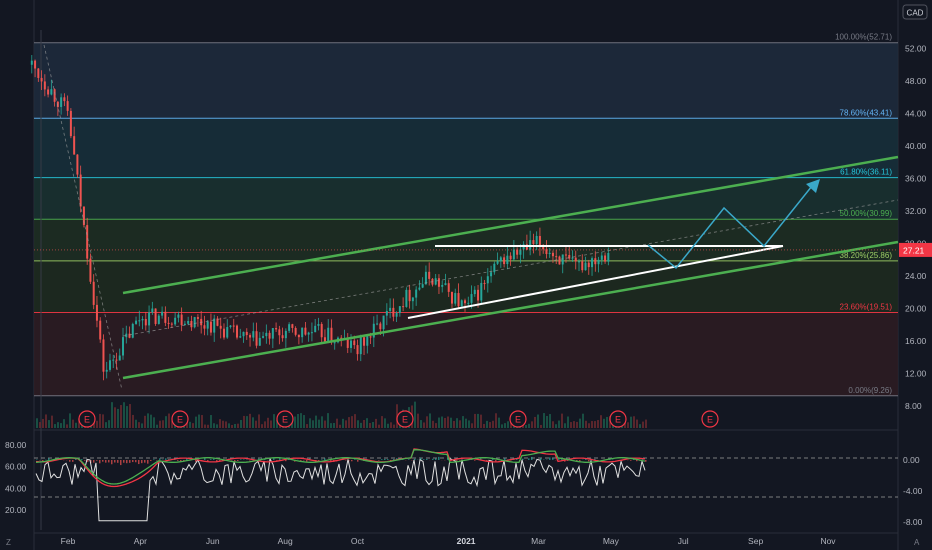  Describe the element at coordinates (916, 146) in the screenshot. I see `price-tick-label: 40.00` at that location.